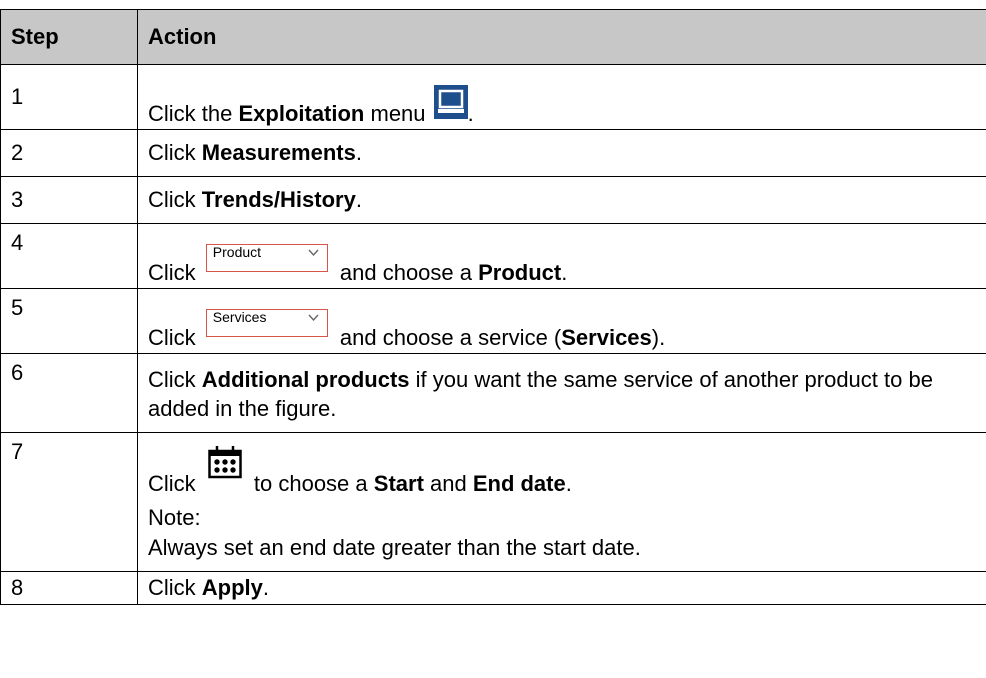 Image resolution: width=986 pixels, height=678 pixels. What do you see at coordinates (69, 97) in the screenshot?
I see `step-number: 1` at bounding box center [69, 97].